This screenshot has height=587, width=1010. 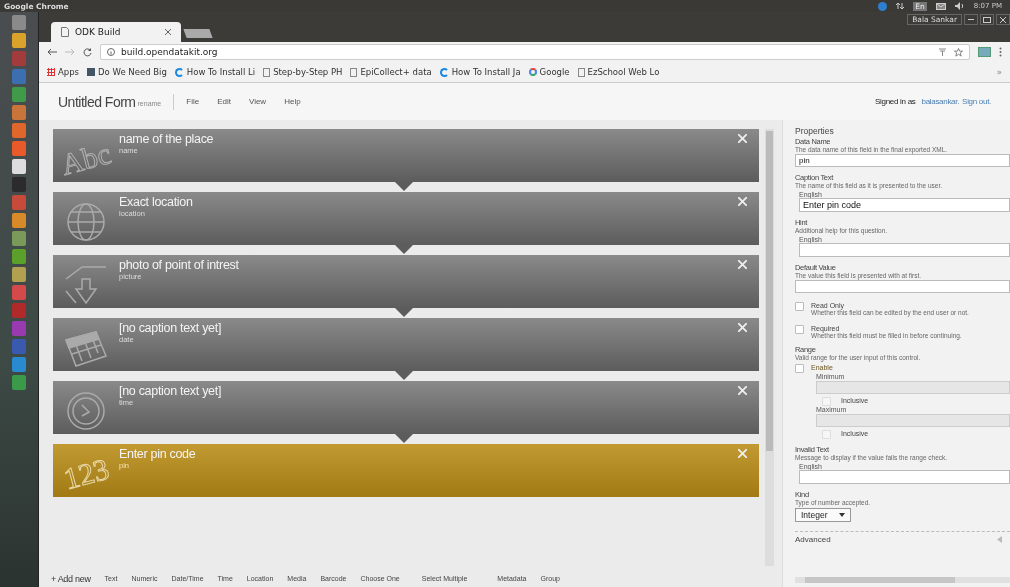 What do you see at coordinates (63, 72) in the screenshot?
I see `bookmark-link: Apps` at bounding box center [63, 72].